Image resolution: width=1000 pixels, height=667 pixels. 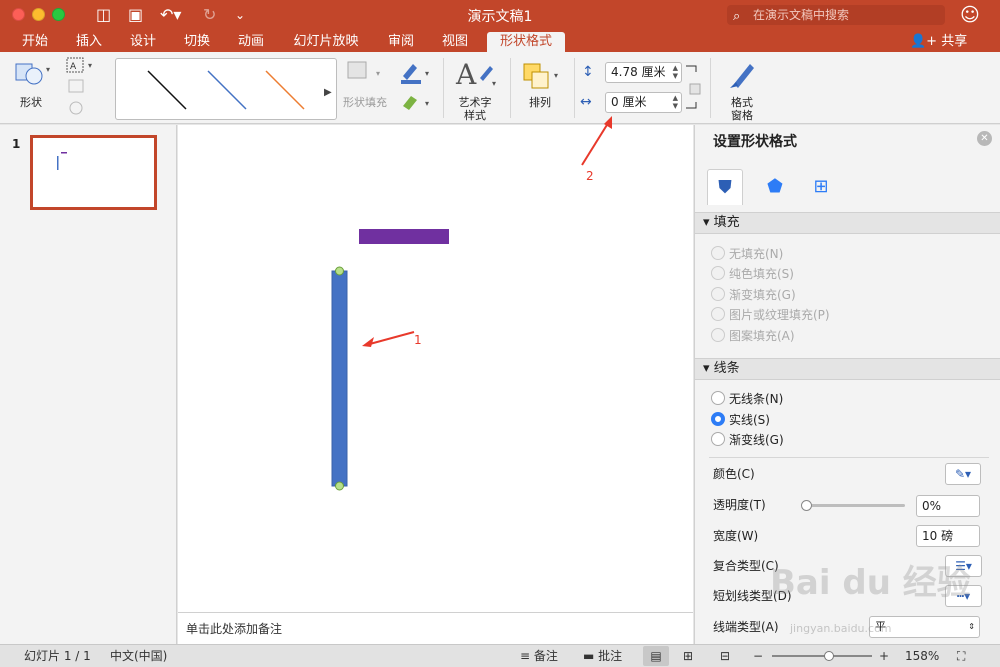 What do you see at coordinates (197, 42) in the screenshot?
I see `tab-transitions: 切换` at bounding box center [197, 42].